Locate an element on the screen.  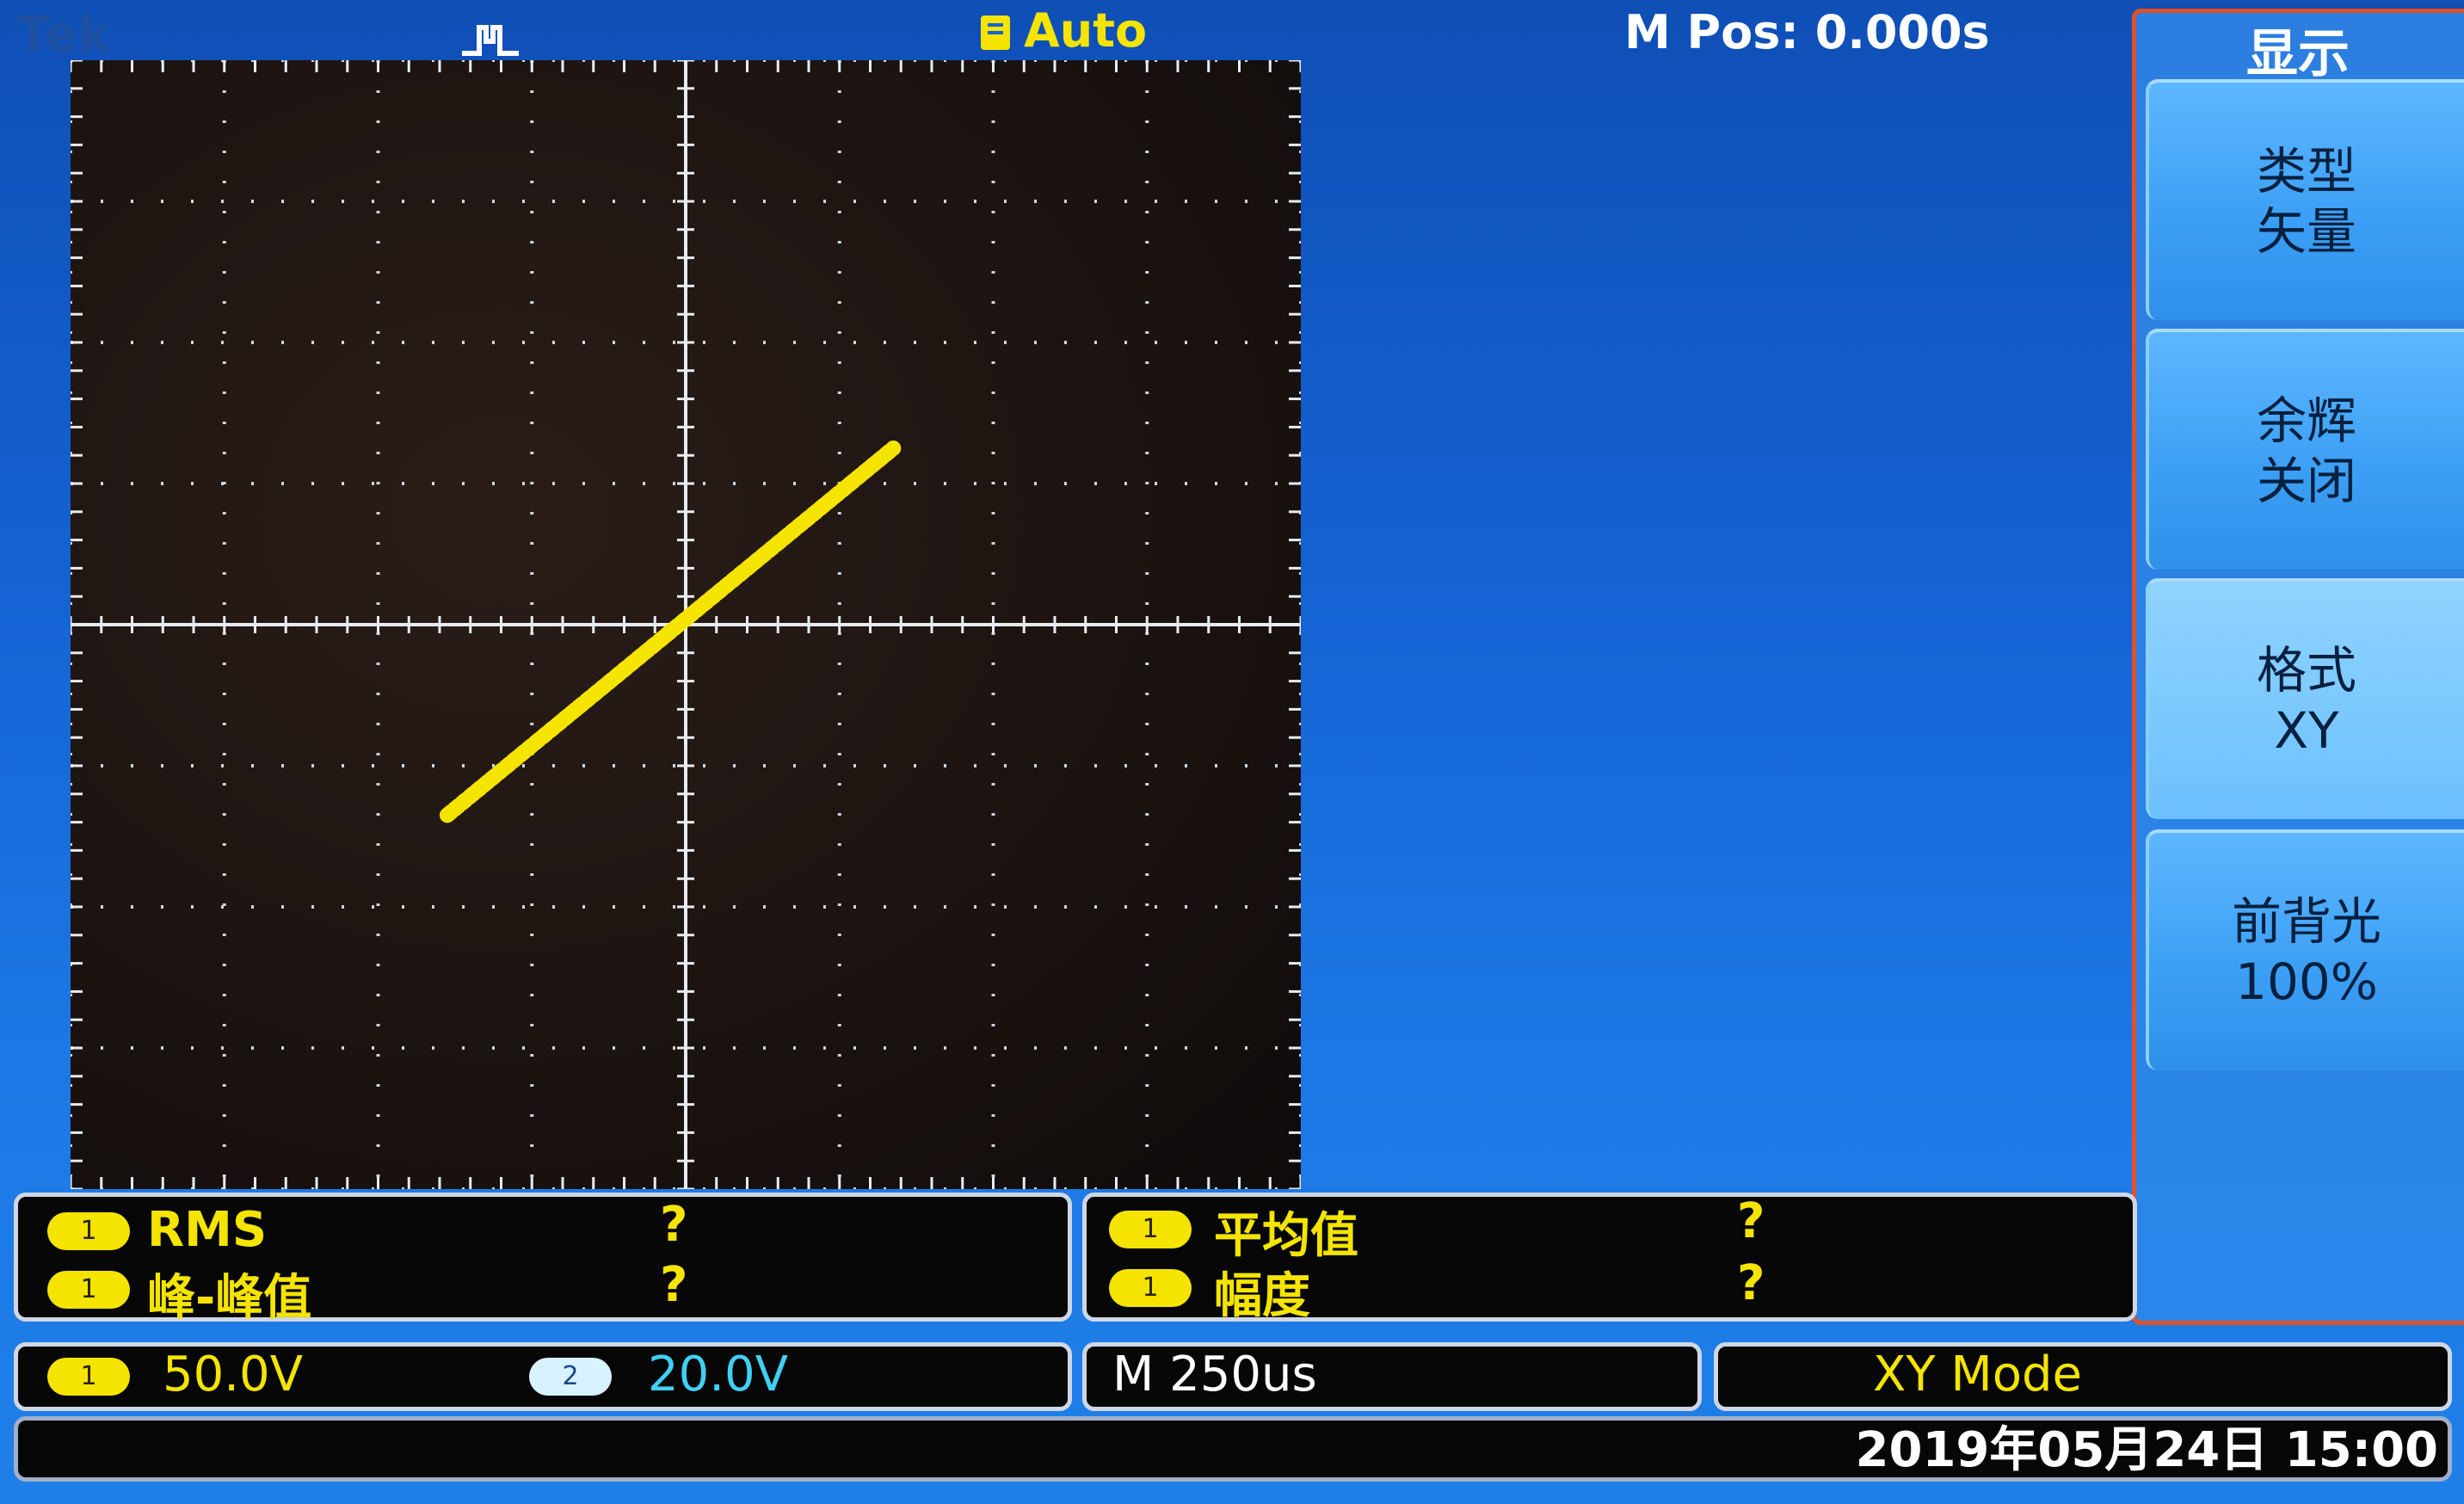
ch2-scale: 20.0V is located at coordinates (718, 1374).